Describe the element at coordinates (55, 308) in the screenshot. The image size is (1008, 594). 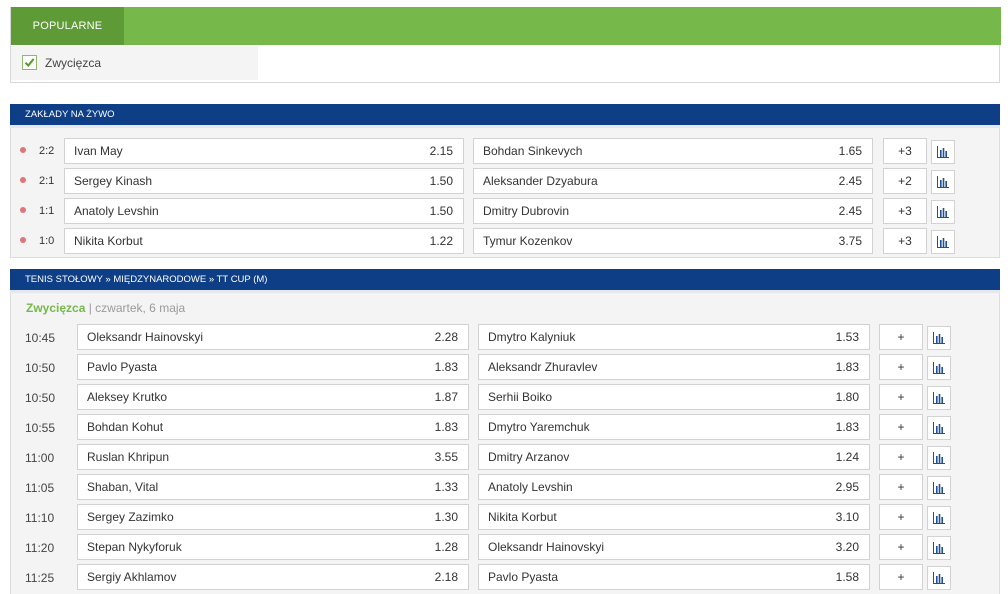
I see `market-label: Zwycięzca` at that location.